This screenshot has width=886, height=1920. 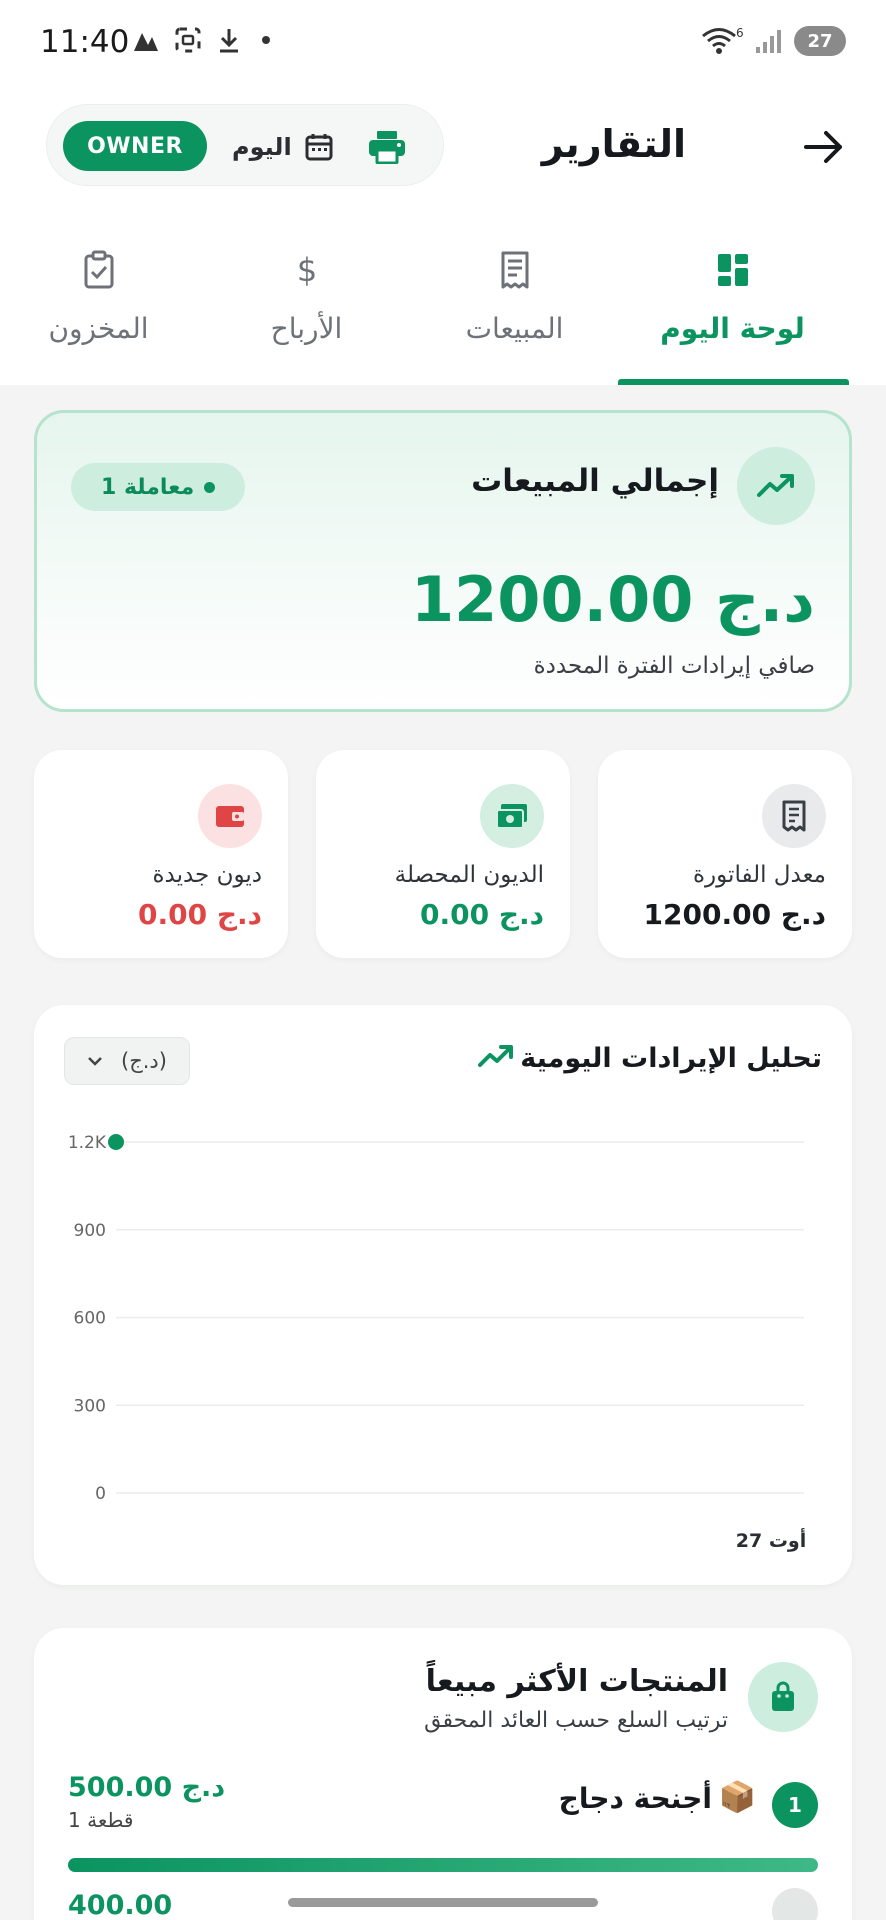 I want to click on calendar-icon, so click(x=319, y=147).